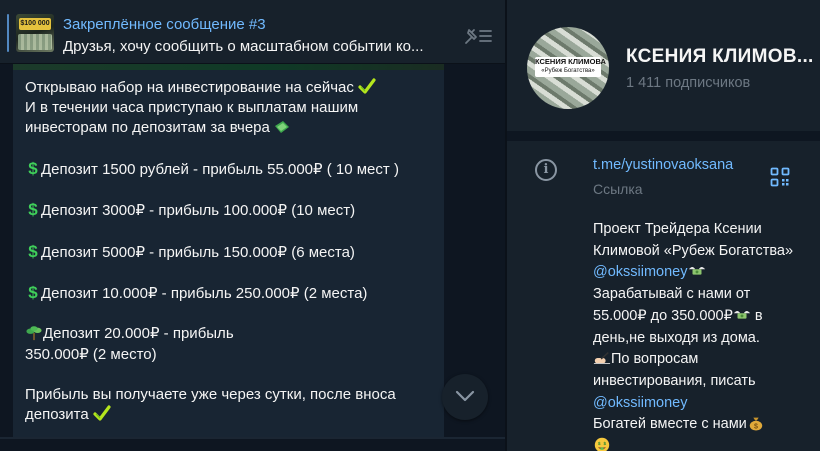  What do you see at coordinates (670, 424) in the screenshot?
I see `description-text: Богатей вместе с нами` at bounding box center [670, 424].